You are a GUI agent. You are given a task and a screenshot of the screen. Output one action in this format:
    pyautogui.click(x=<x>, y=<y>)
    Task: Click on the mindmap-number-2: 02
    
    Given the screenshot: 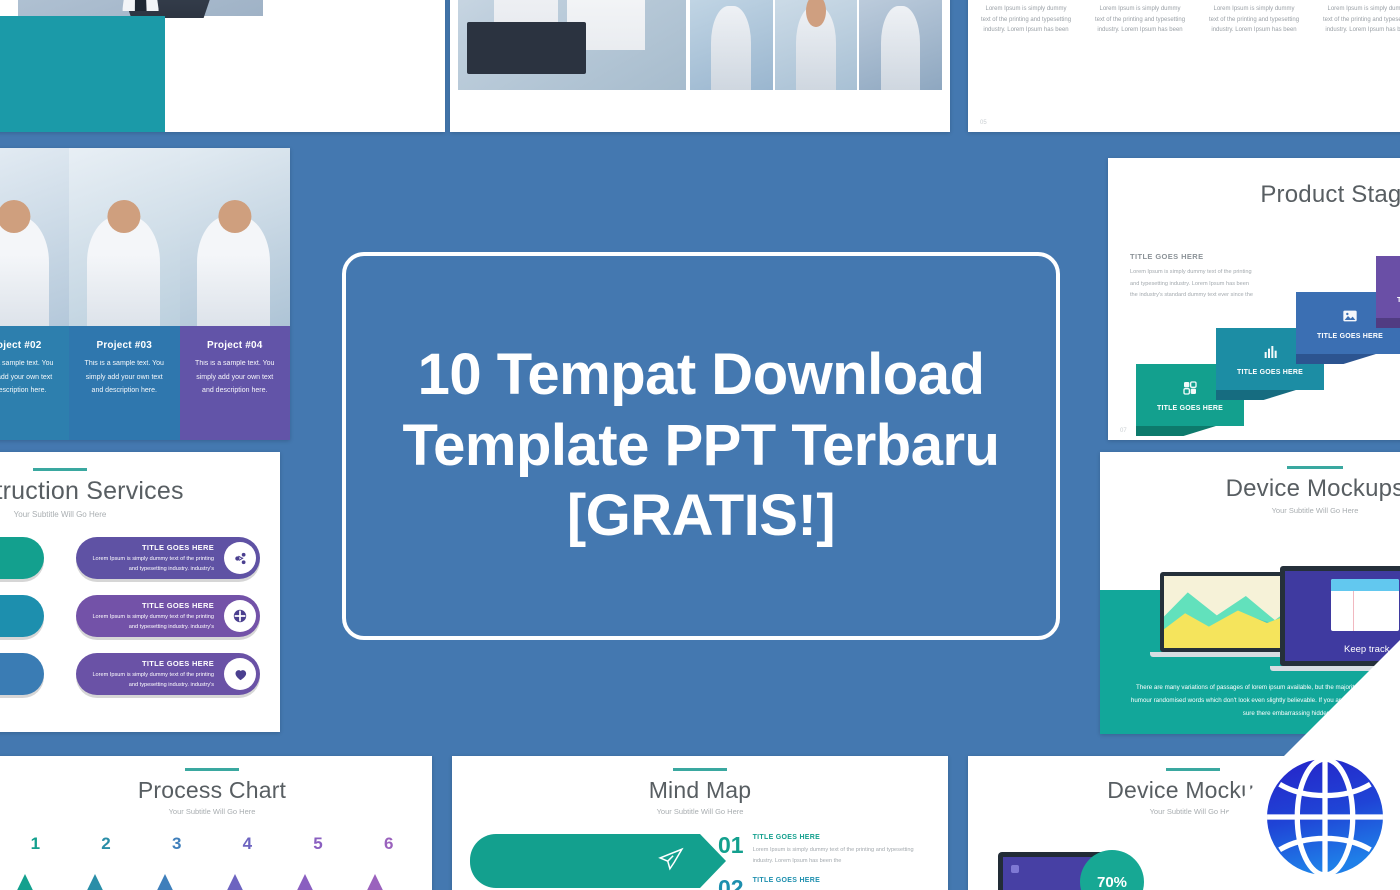 What is the action you would take?
    pyautogui.click(x=731, y=882)
    